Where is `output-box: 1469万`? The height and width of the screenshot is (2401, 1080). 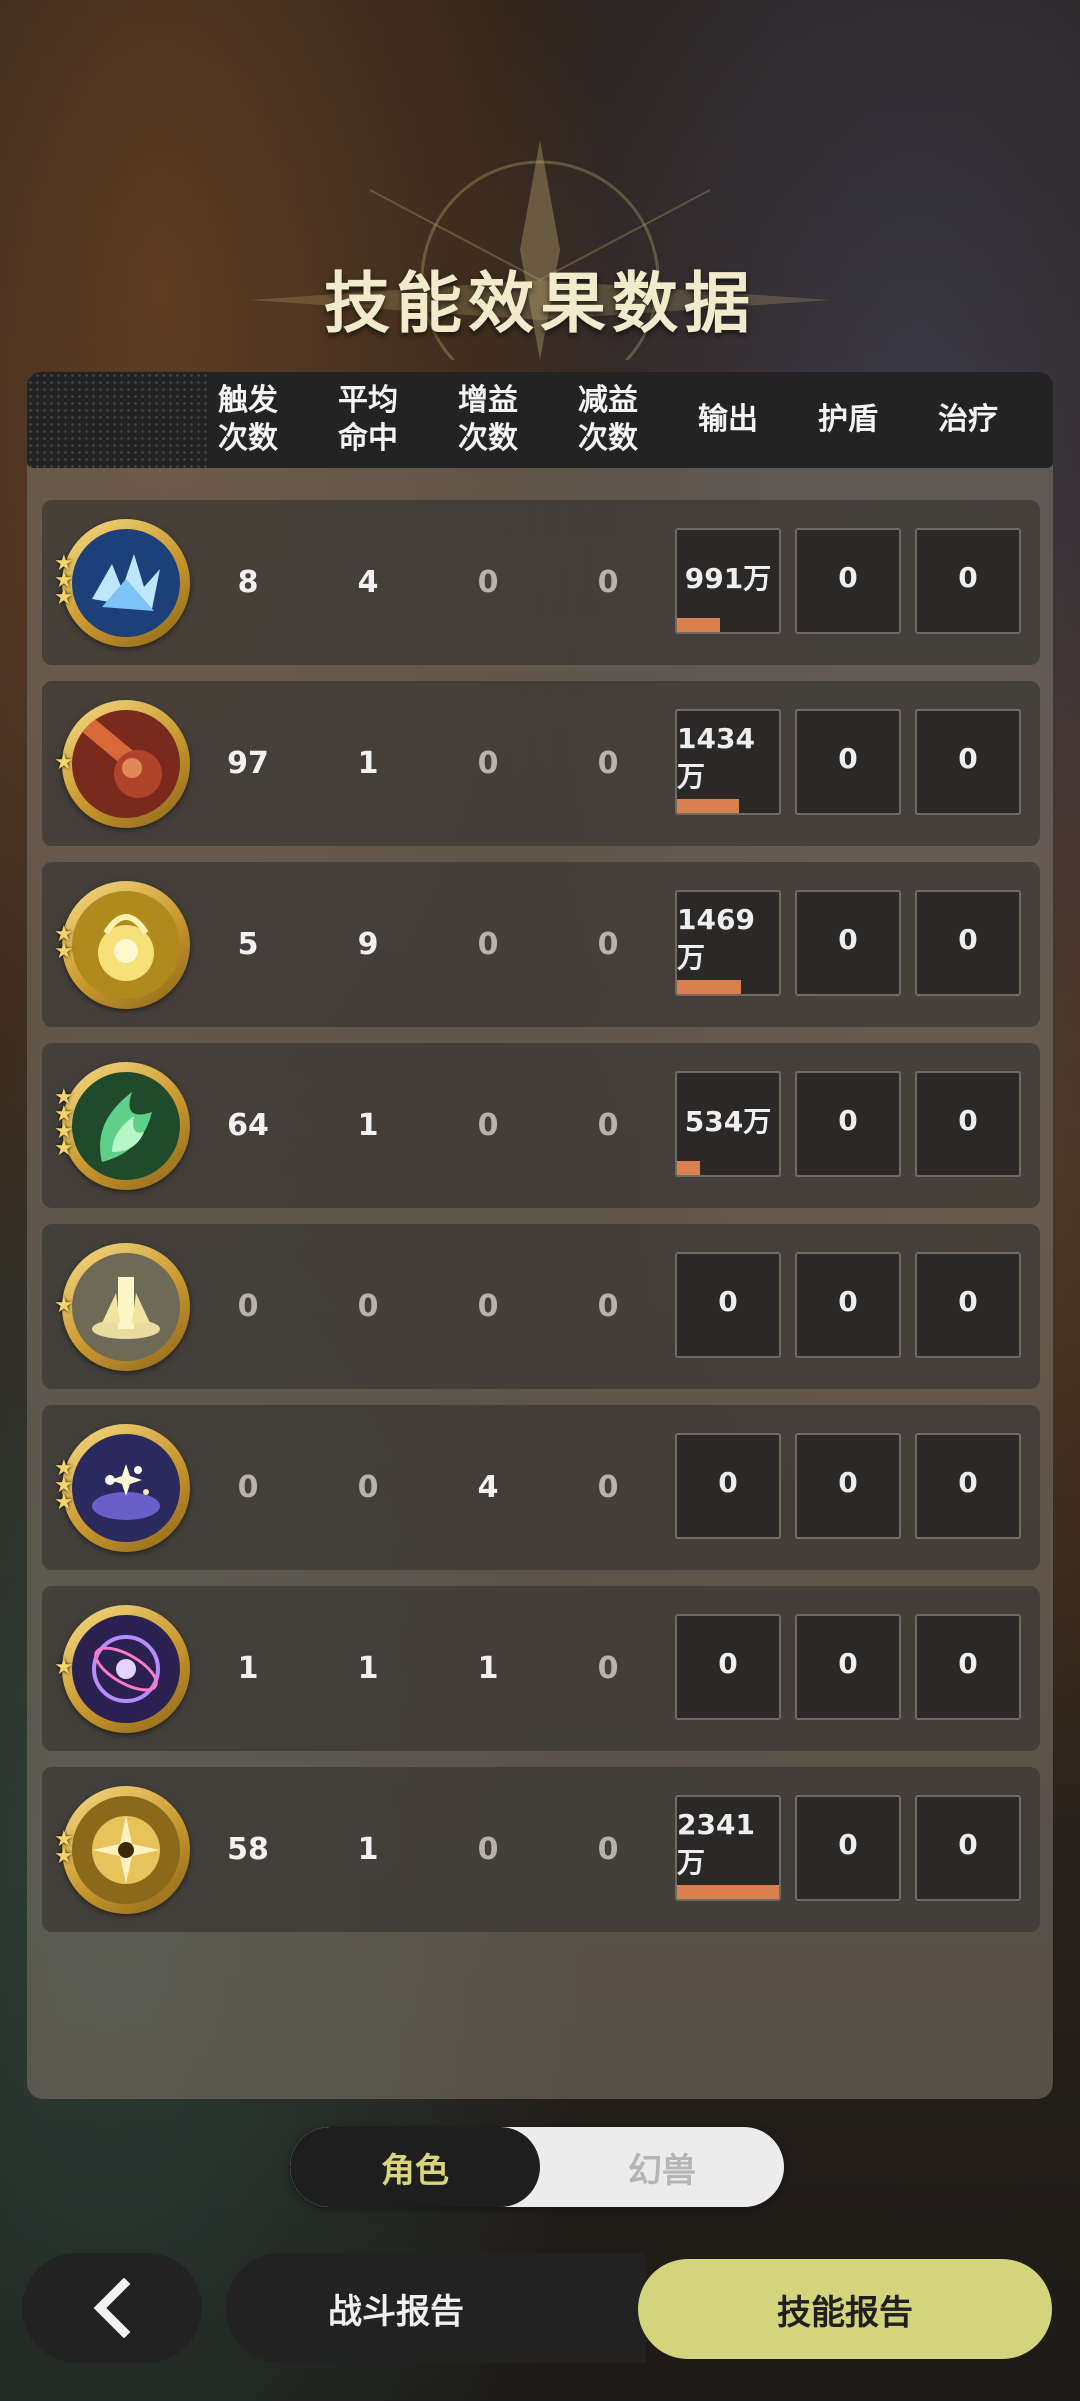 output-box: 1469万 is located at coordinates (728, 943).